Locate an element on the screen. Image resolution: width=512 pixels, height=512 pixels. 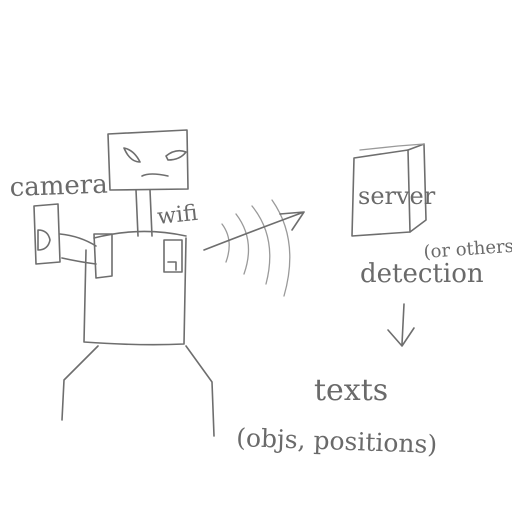
down-arrow is located at coordinates (401, 325).